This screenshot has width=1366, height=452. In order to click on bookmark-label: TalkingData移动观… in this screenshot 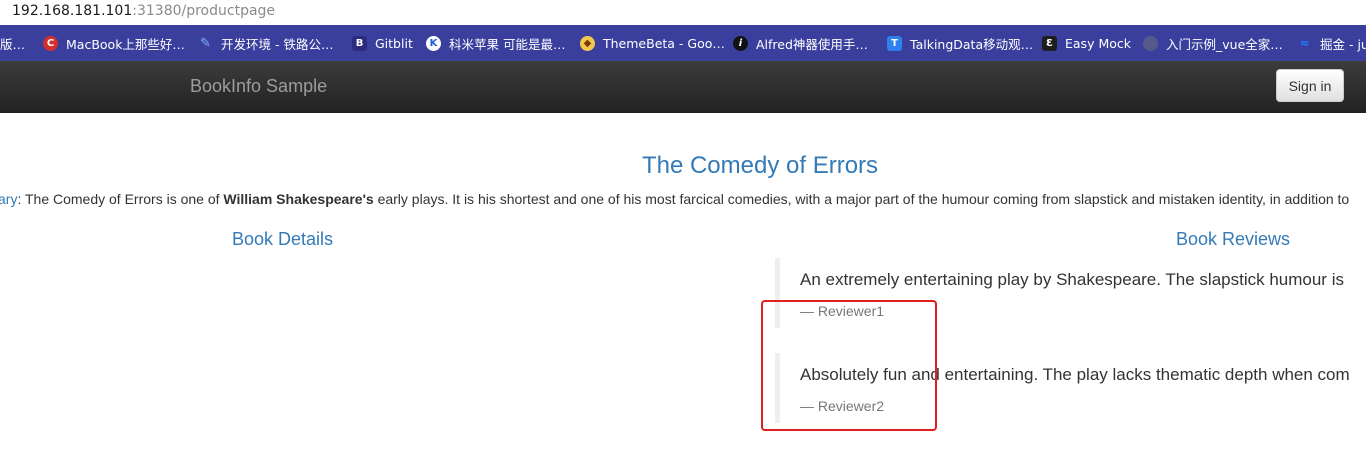, I will do `click(972, 44)`.